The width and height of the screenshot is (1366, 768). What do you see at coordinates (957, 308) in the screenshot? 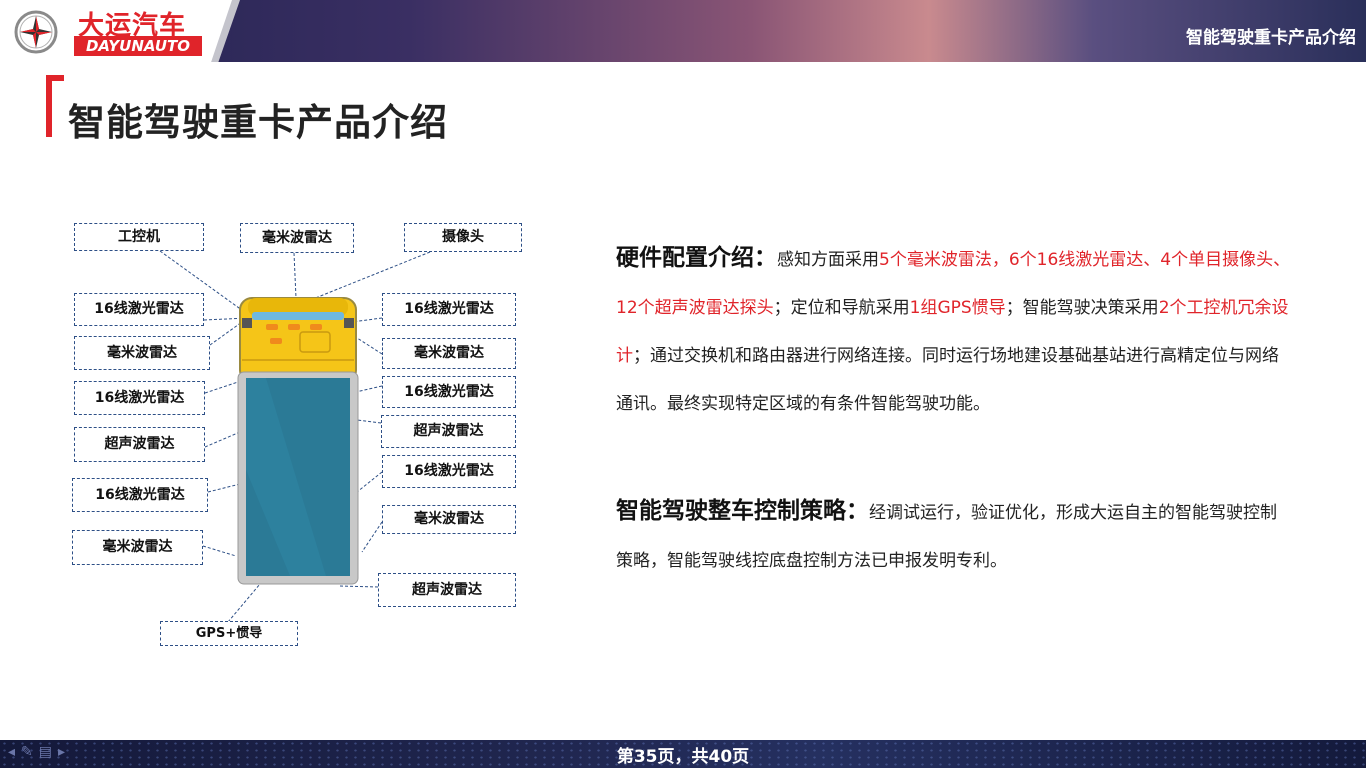
I see `hardware-highlight-gps: 1组GPS惯导` at bounding box center [957, 308].